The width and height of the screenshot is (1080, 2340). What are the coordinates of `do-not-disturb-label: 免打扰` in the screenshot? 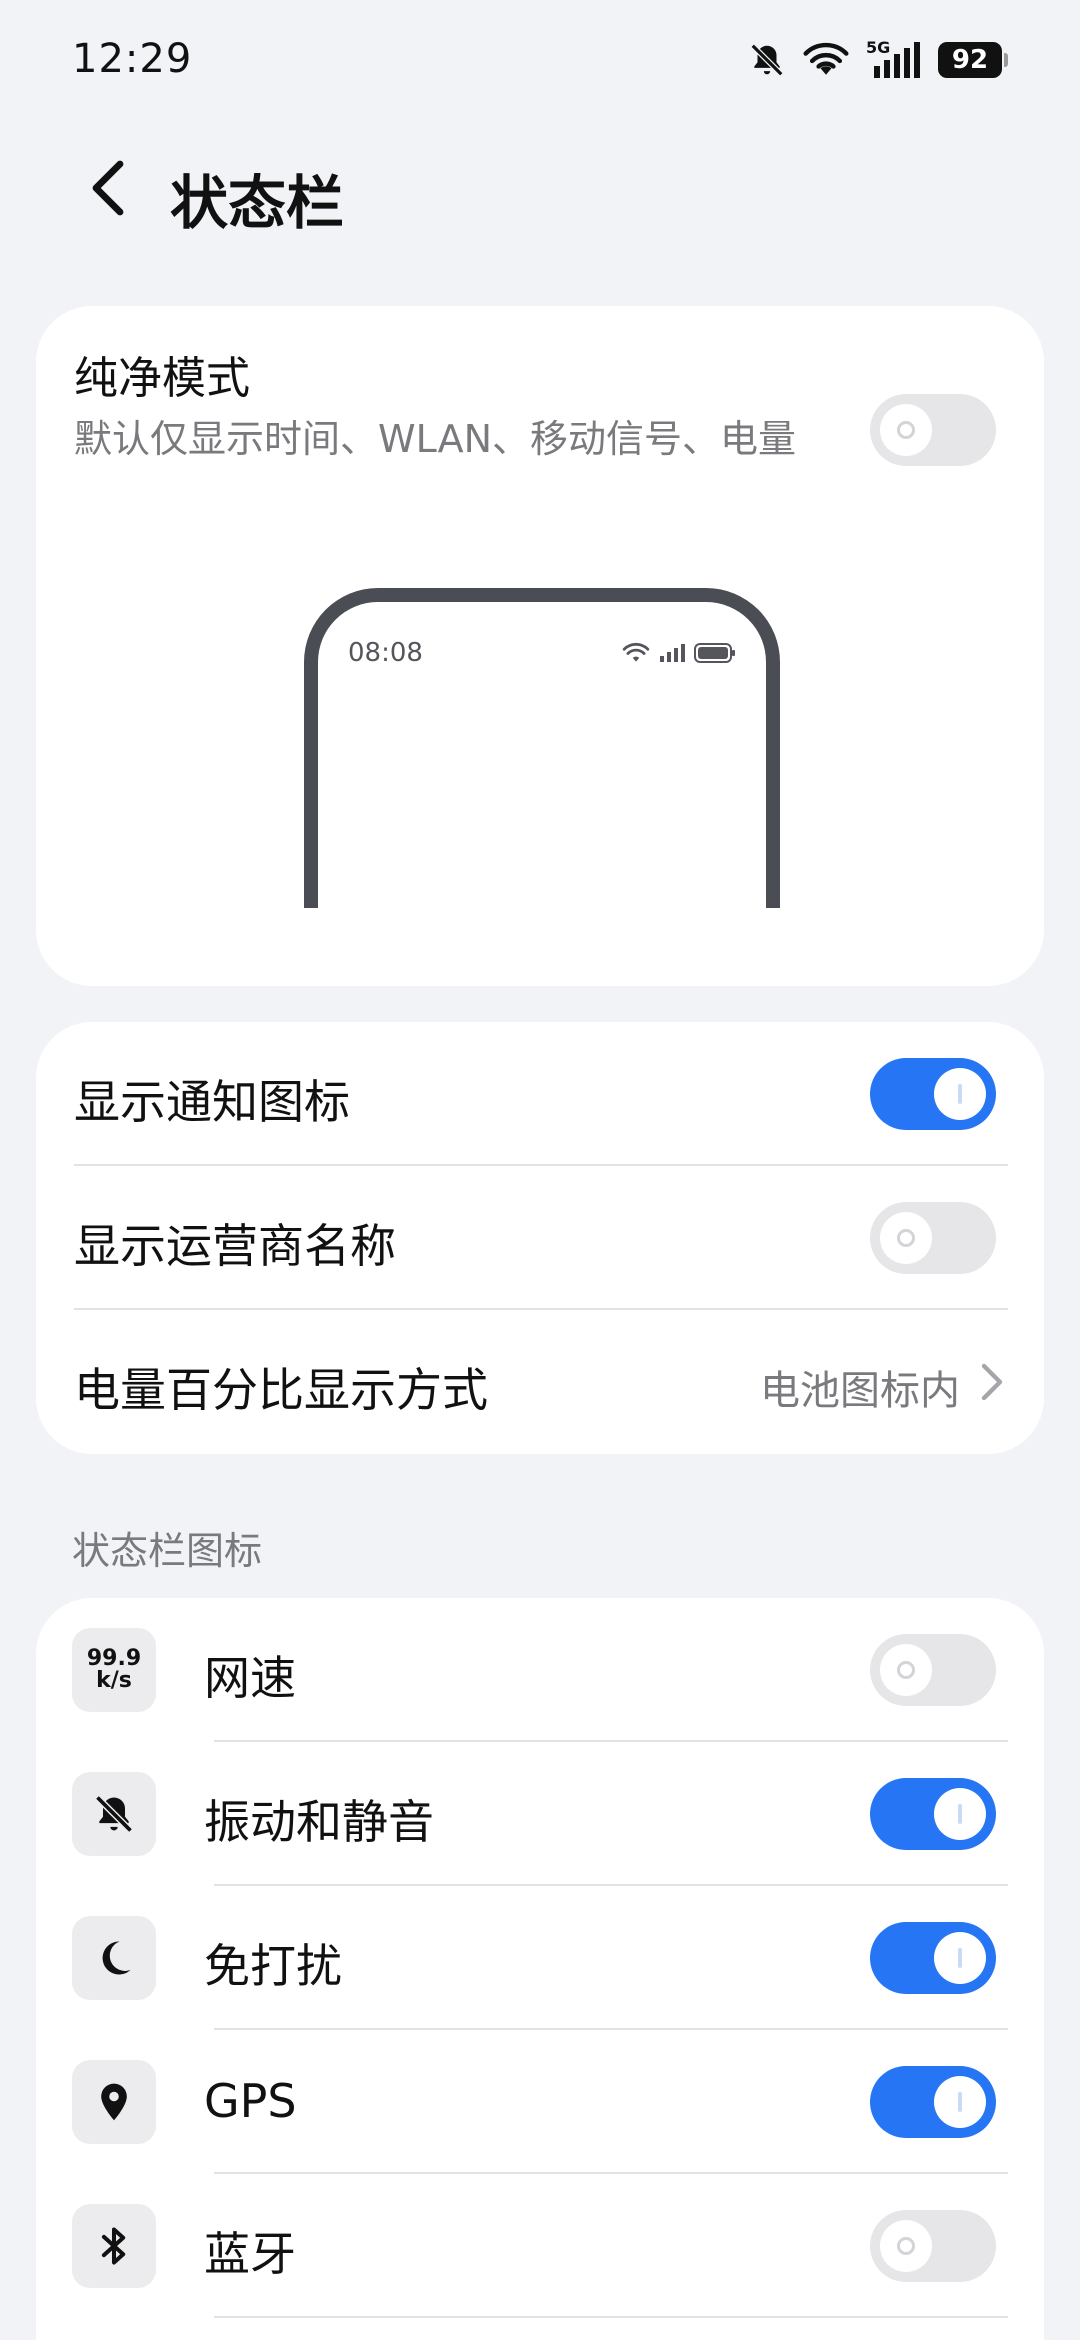 It's located at (273, 1966).